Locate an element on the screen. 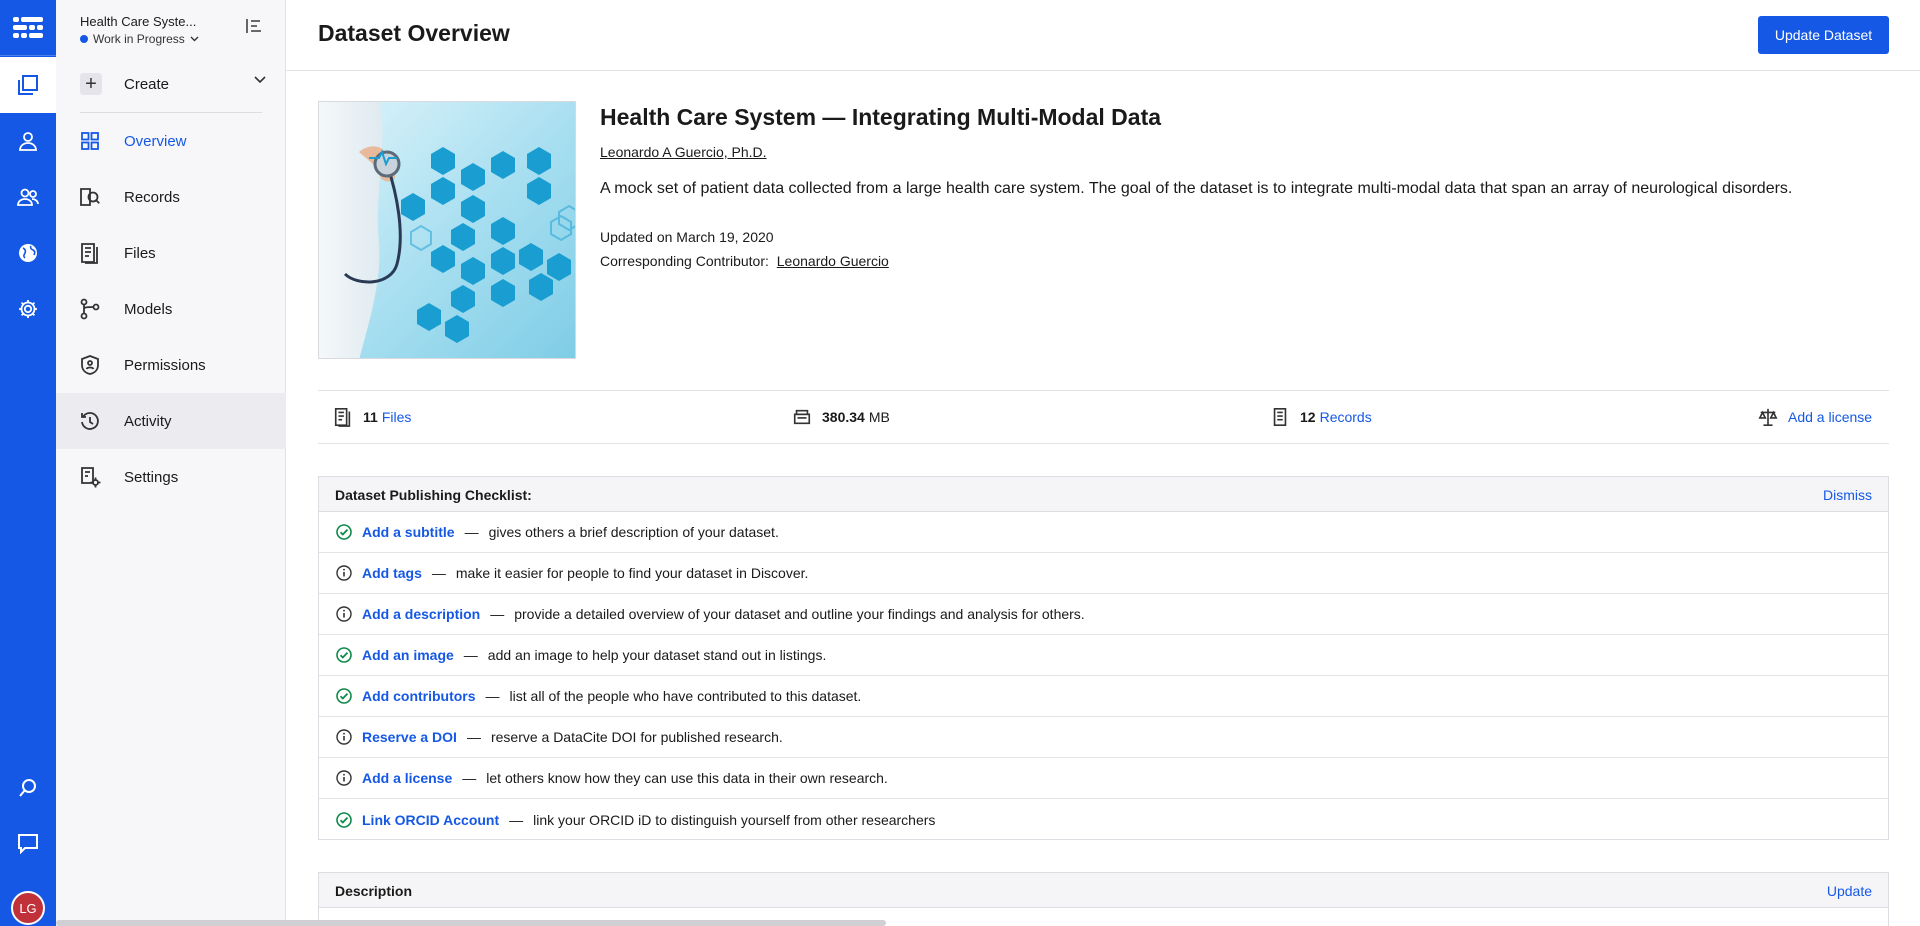  create-menu: + Create is located at coordinates (173, 84).